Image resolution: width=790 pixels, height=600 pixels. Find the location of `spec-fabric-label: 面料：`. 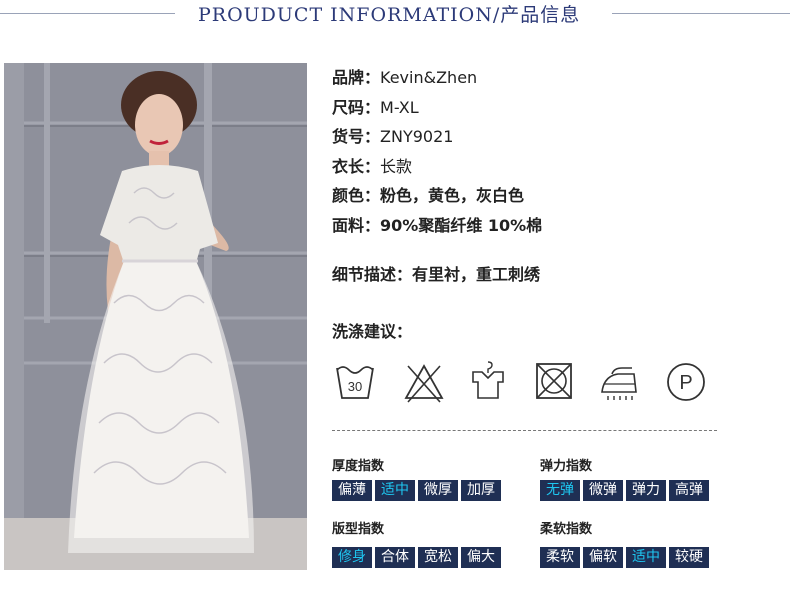

spec-fabric-label: 面料： is located at coordinates (356, 225).